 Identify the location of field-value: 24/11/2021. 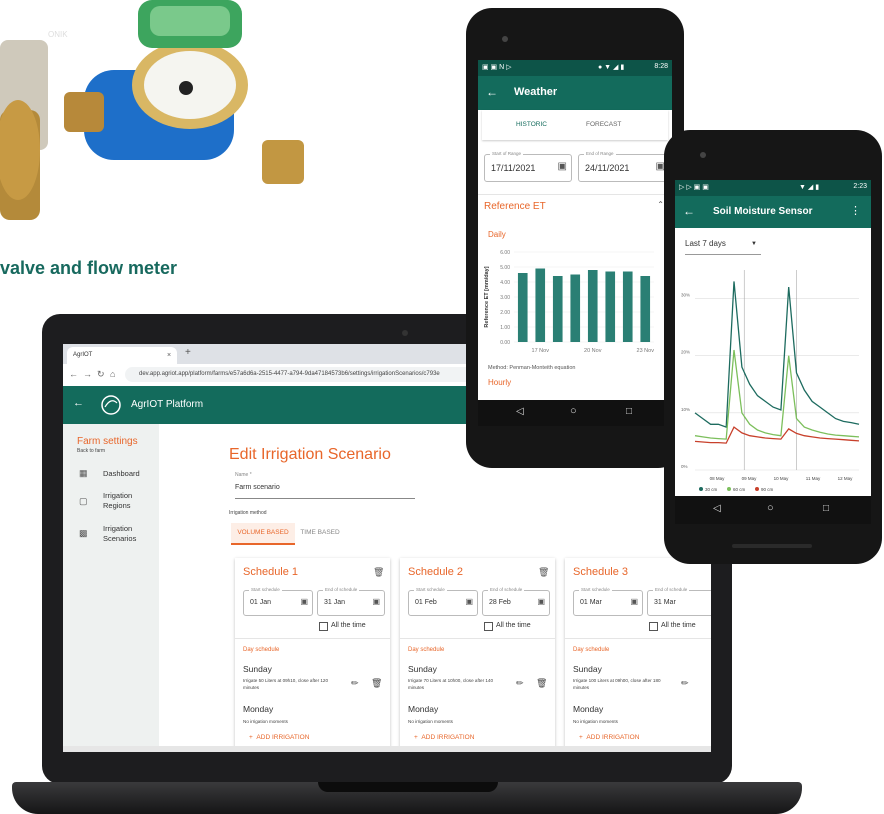
(607, 168).